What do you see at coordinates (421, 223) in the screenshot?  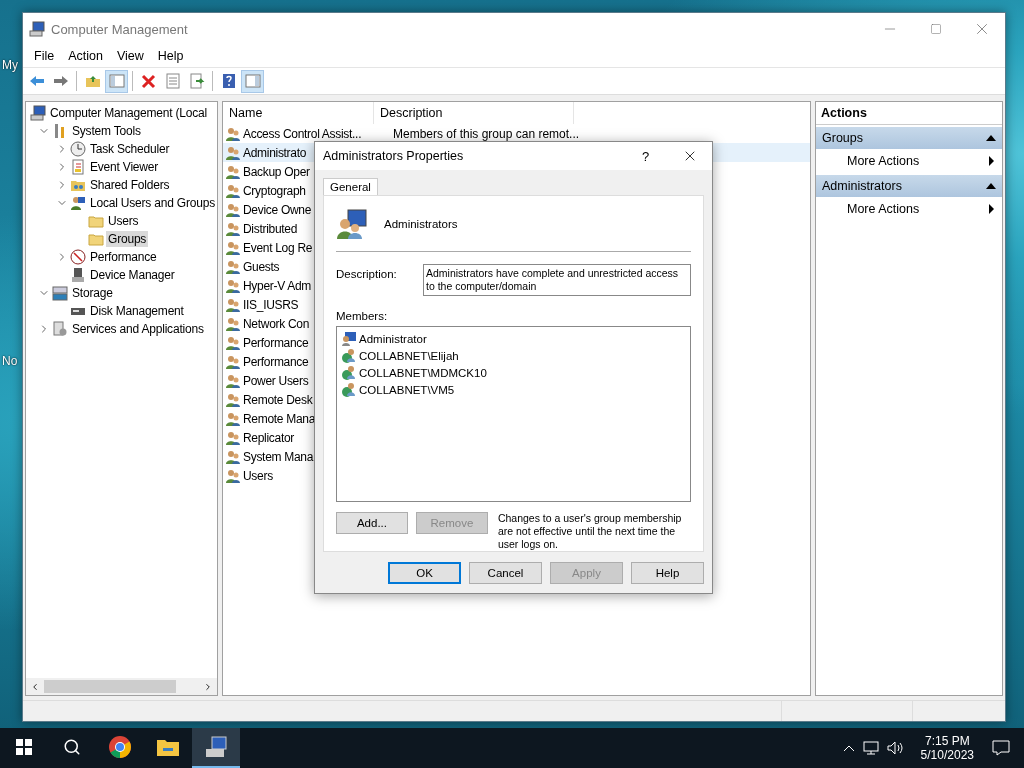 I see `group-name: Administrators` at bounding box center [421, 223].